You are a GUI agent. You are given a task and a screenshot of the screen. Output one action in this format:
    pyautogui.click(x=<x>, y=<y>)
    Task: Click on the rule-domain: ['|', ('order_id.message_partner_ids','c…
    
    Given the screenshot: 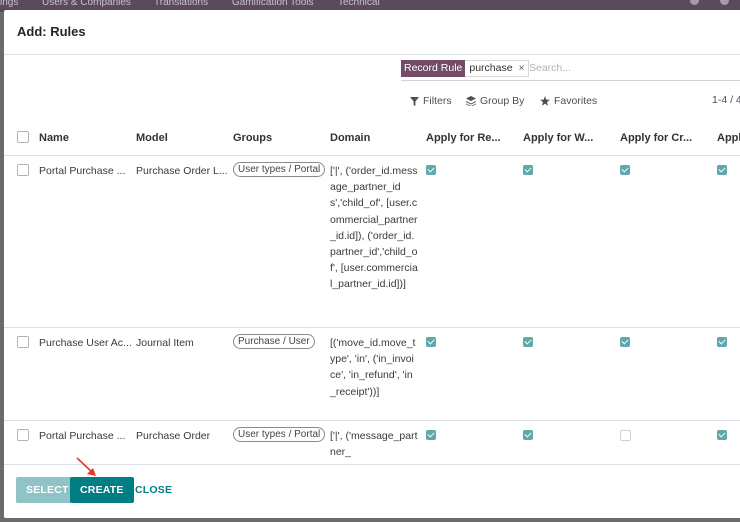 What is the action you would take?
    pyautogui.click(x=374, y=241)
    